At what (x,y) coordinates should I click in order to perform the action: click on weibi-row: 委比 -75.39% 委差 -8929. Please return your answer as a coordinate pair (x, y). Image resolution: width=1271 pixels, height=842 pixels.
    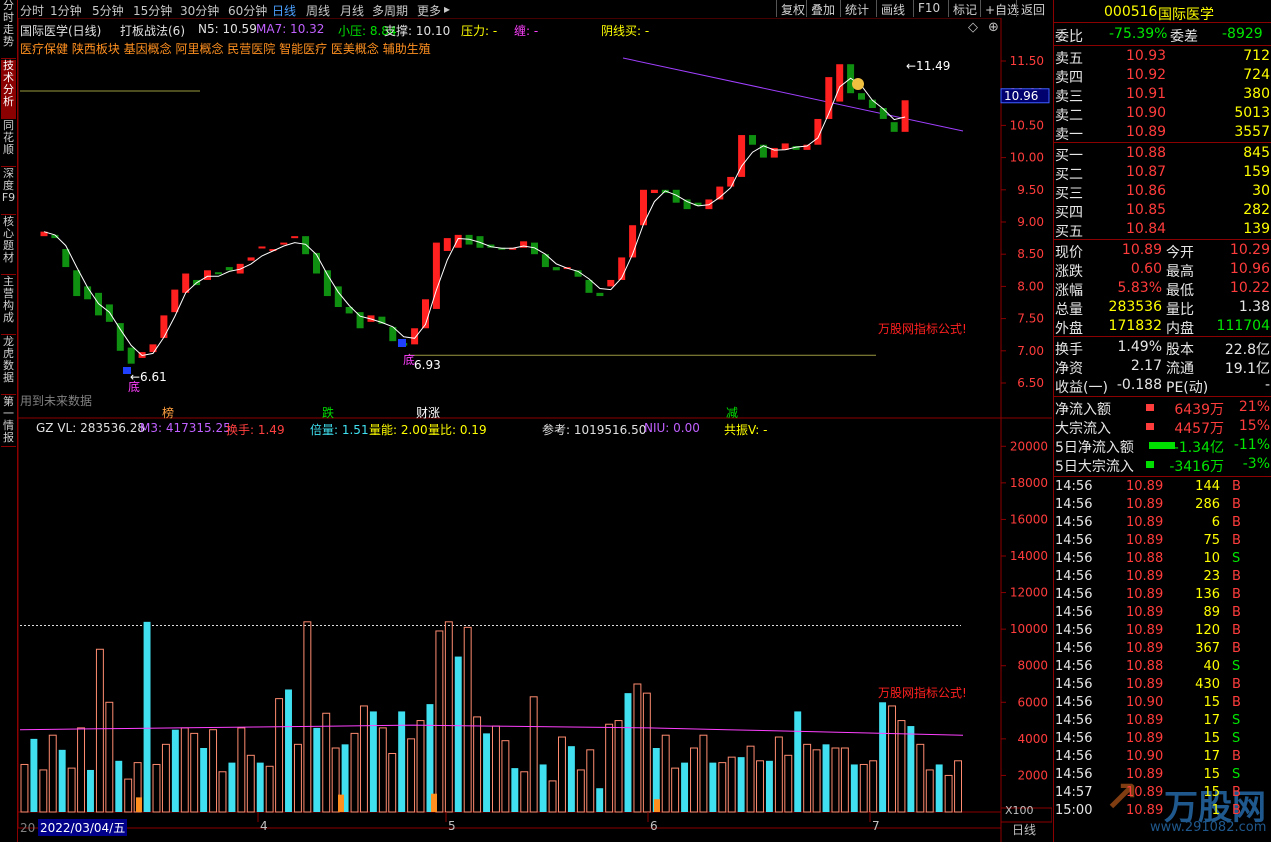
    Looking at the image, I should click on (1159, 35).